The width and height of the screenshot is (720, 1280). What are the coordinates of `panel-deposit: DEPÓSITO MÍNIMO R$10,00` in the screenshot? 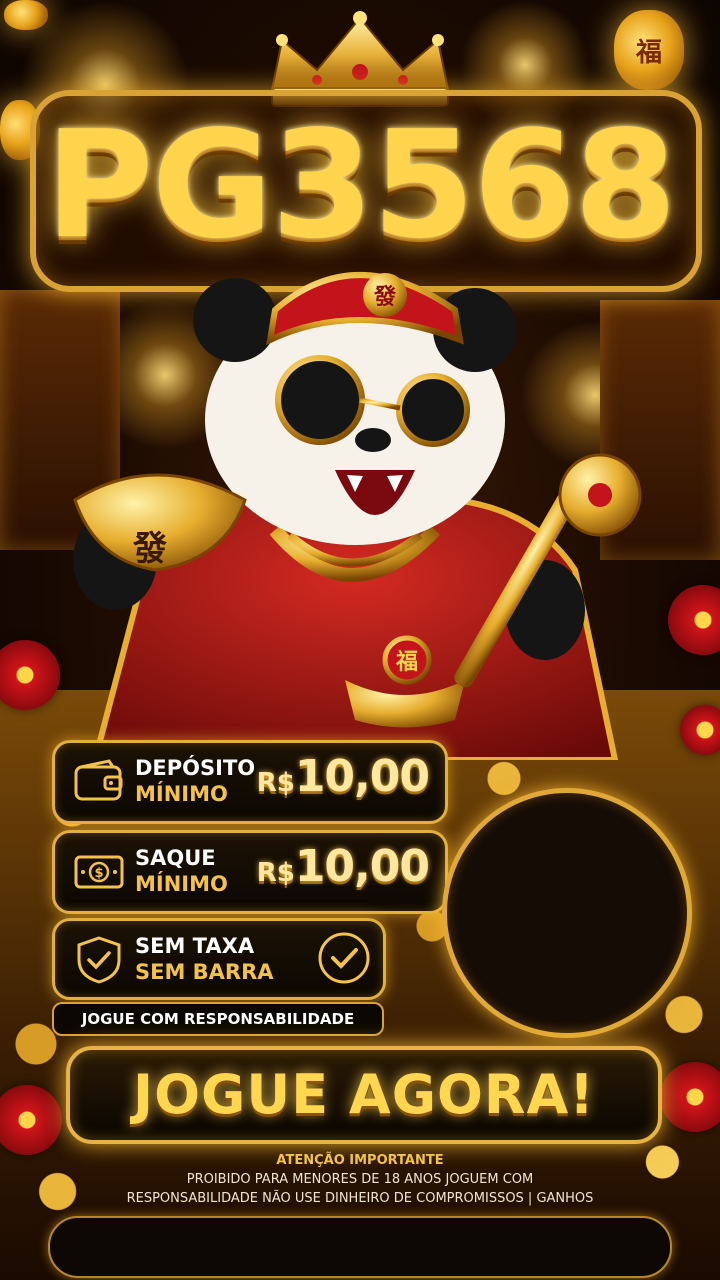 It's located at (250, 782).